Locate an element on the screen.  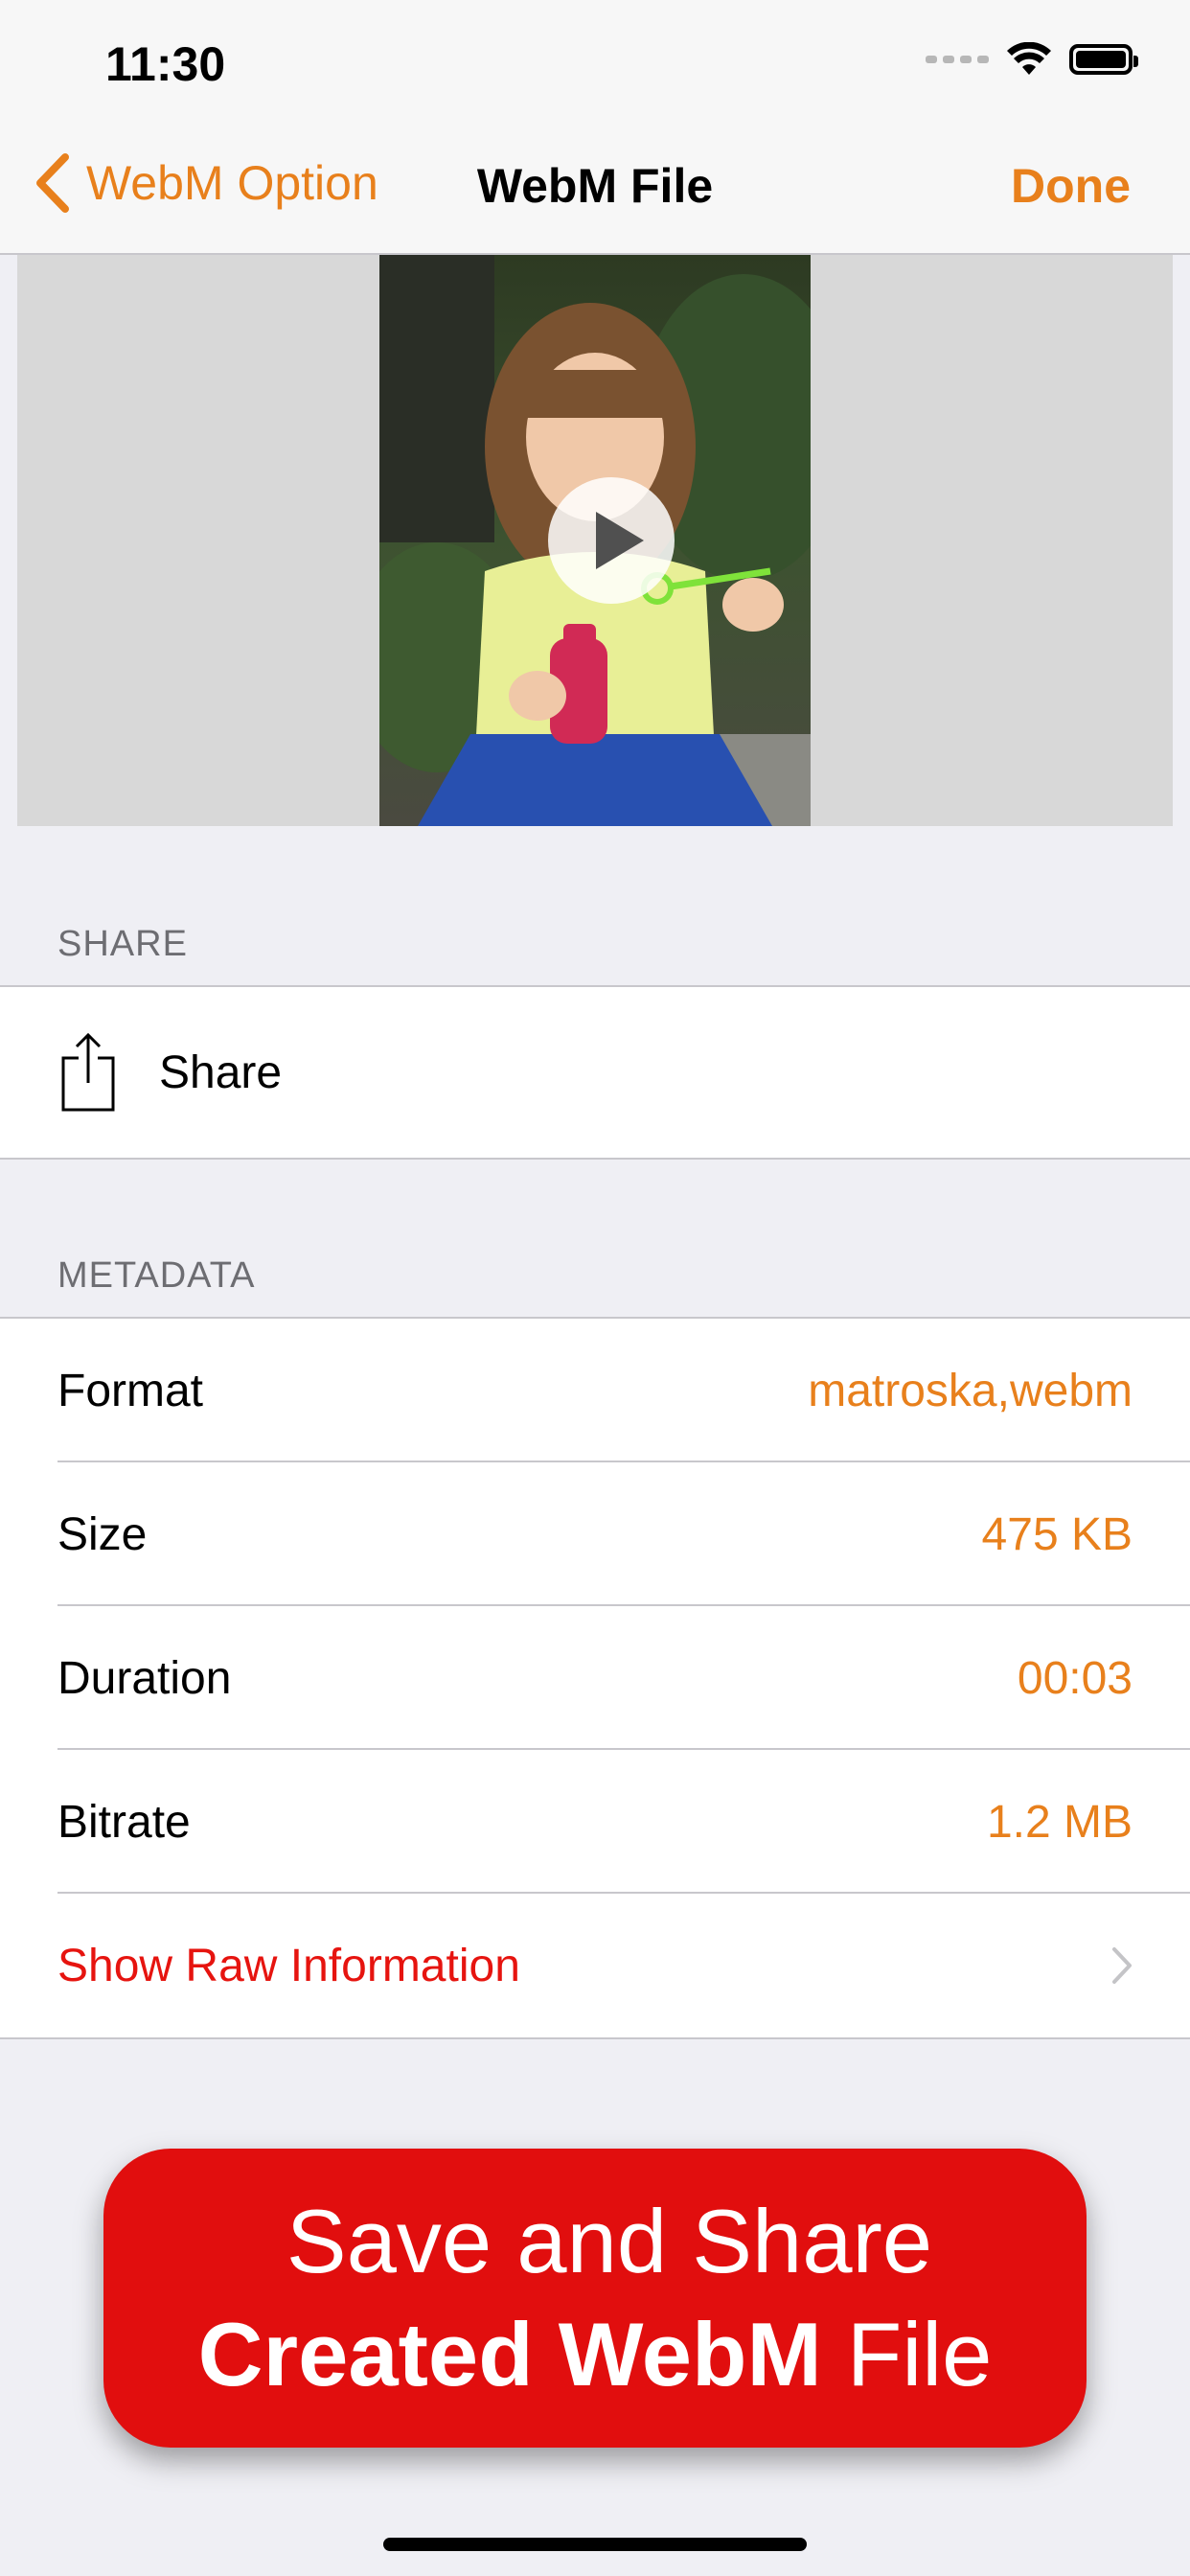
video-thumbnail is located at coordinates (595, 540).